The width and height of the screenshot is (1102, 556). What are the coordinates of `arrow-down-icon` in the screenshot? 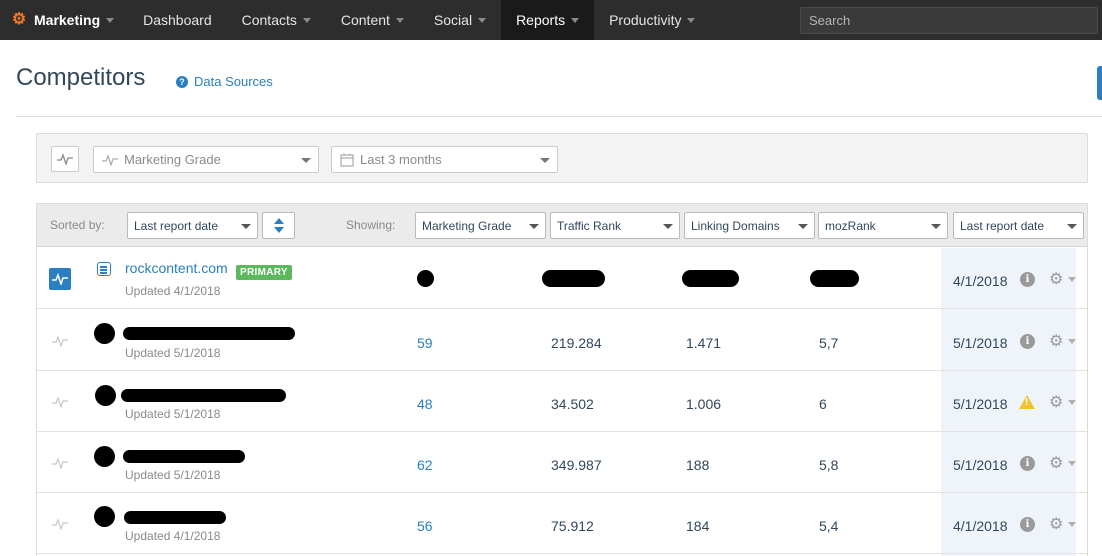 It's located at (279, 230).